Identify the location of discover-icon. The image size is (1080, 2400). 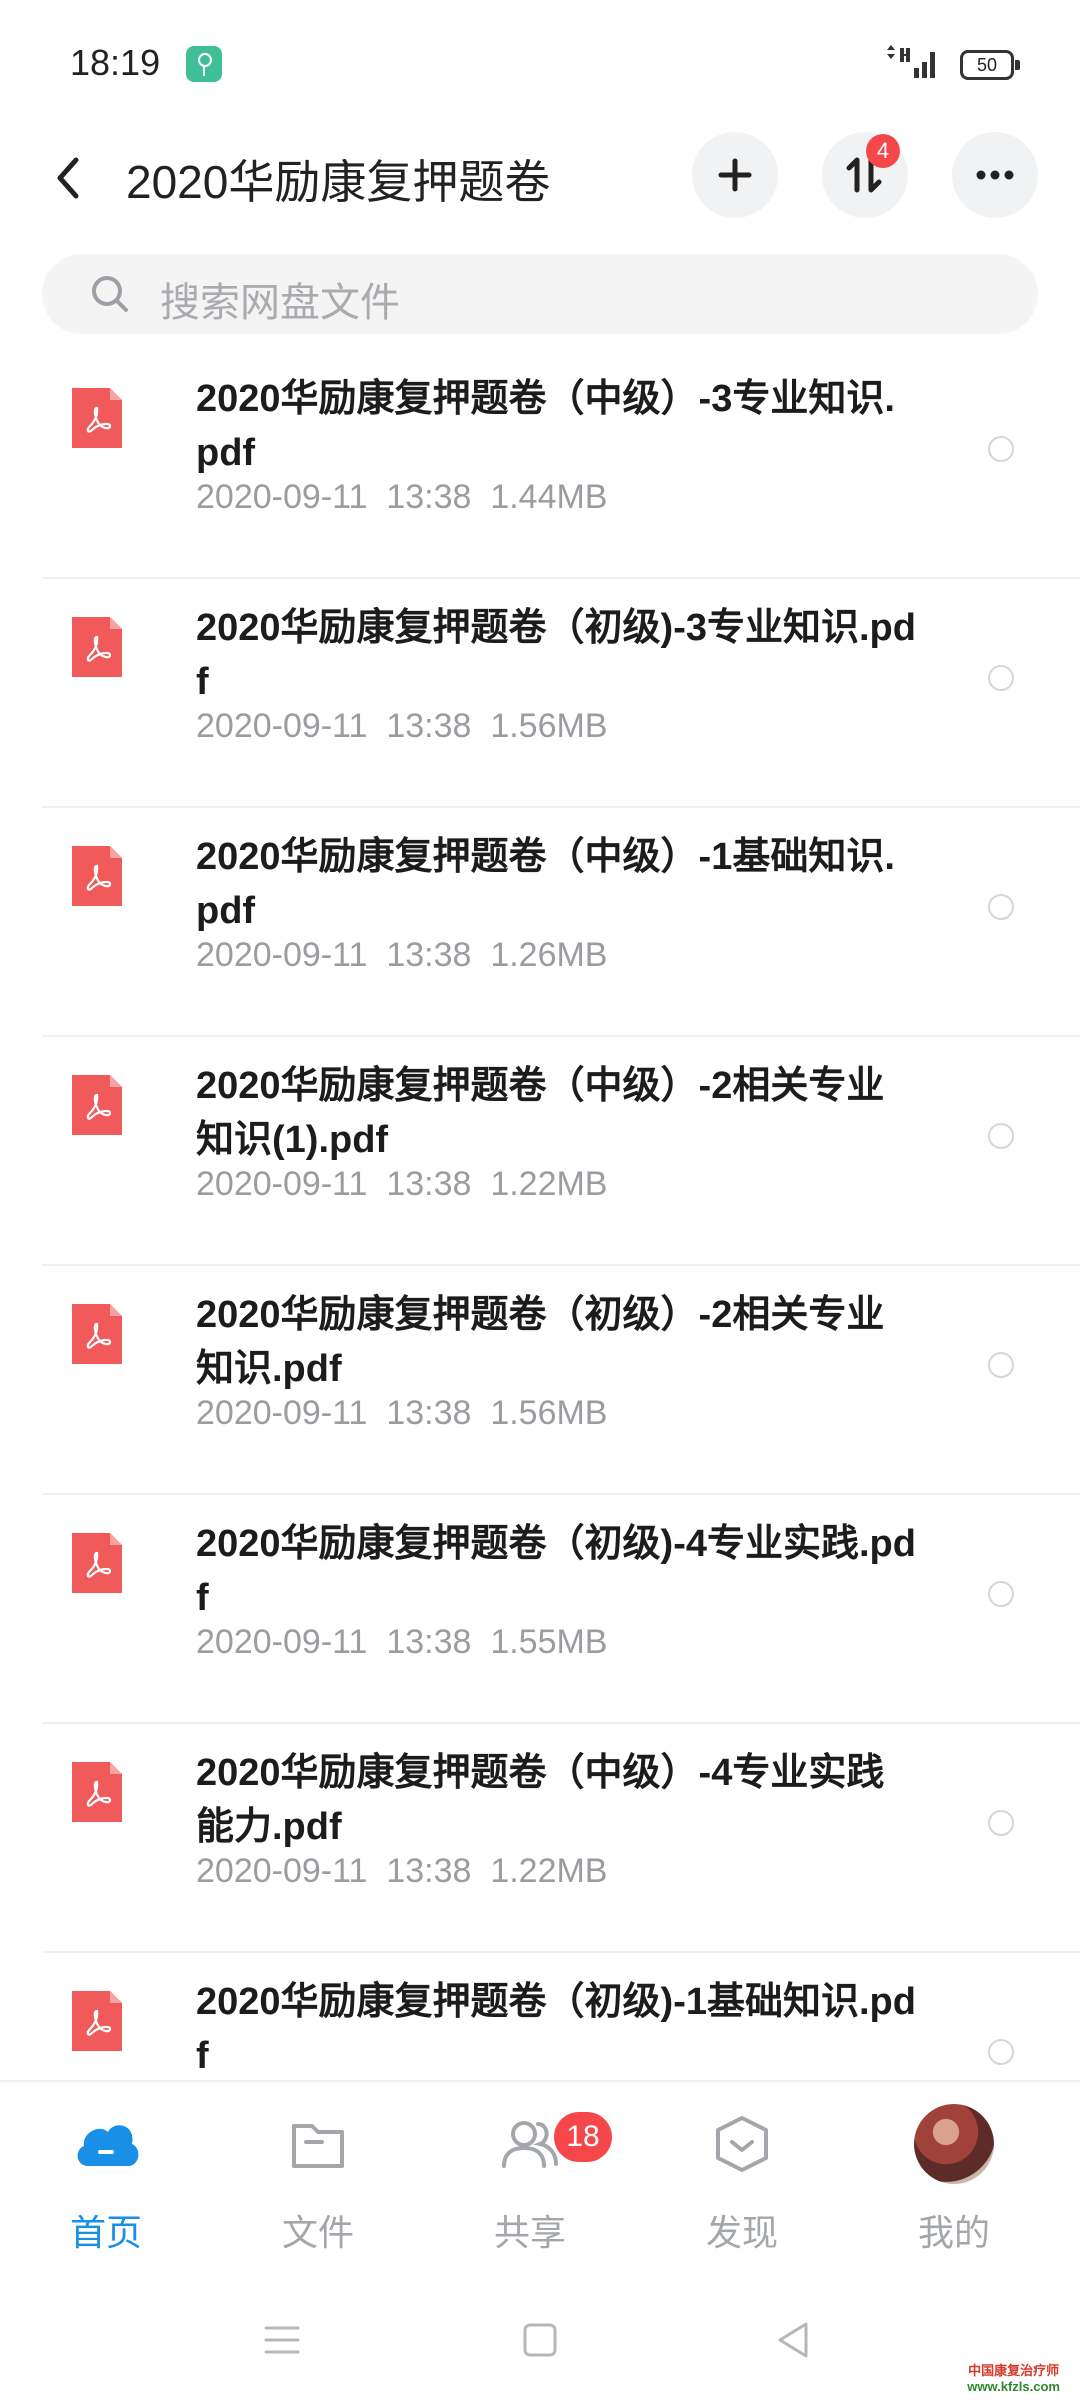
(742, 2144).